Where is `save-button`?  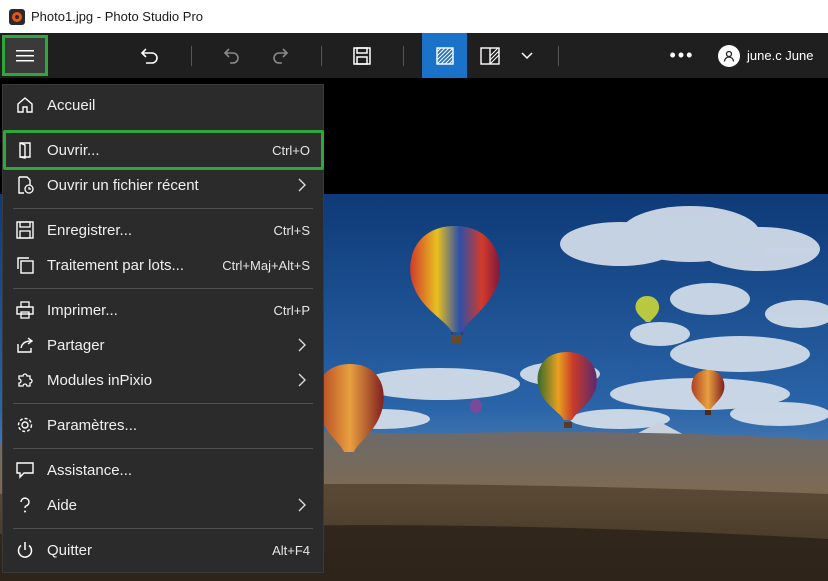
save-button is located at coordinates (362, 55).